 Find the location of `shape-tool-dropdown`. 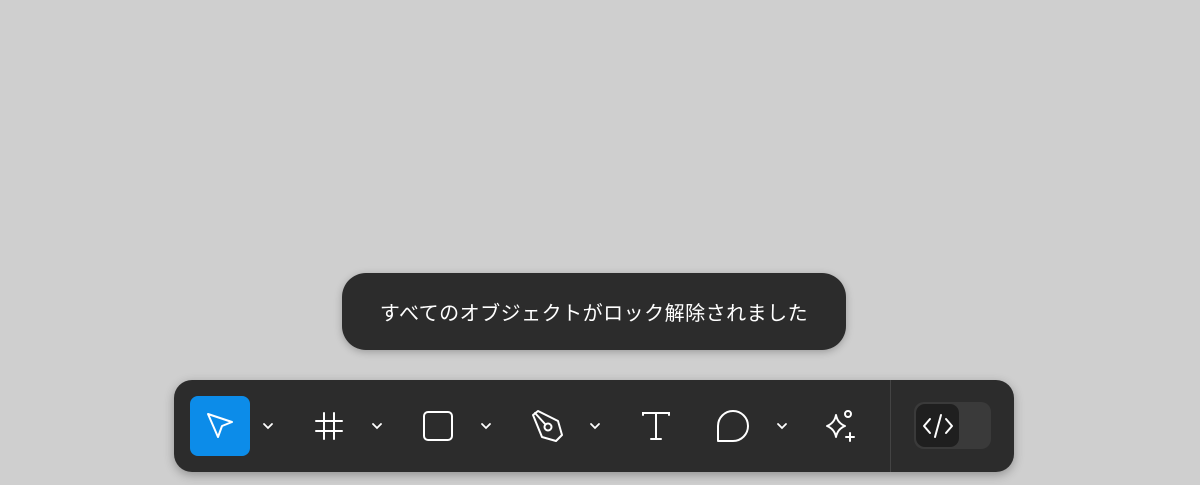

shape-tool-dropdown is located at coordinates (486, 426).